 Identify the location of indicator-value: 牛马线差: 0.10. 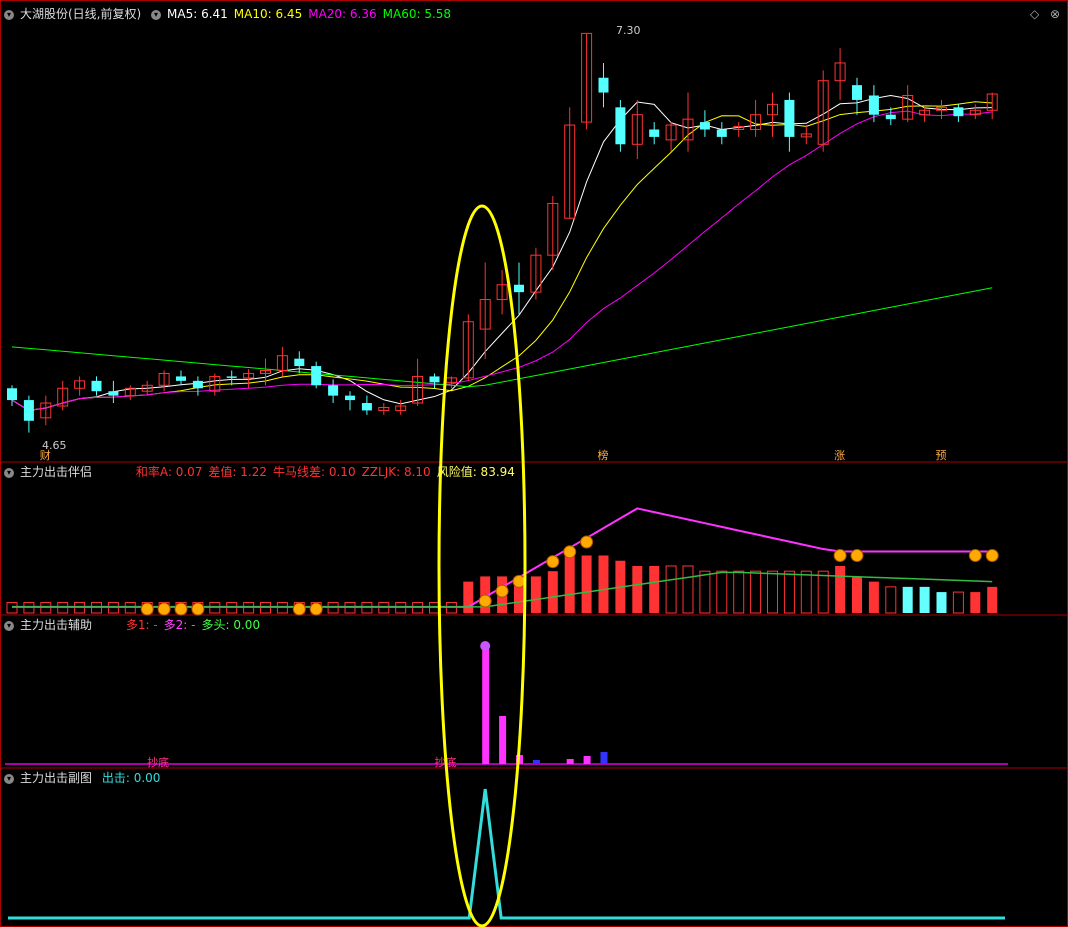
(314, 472).